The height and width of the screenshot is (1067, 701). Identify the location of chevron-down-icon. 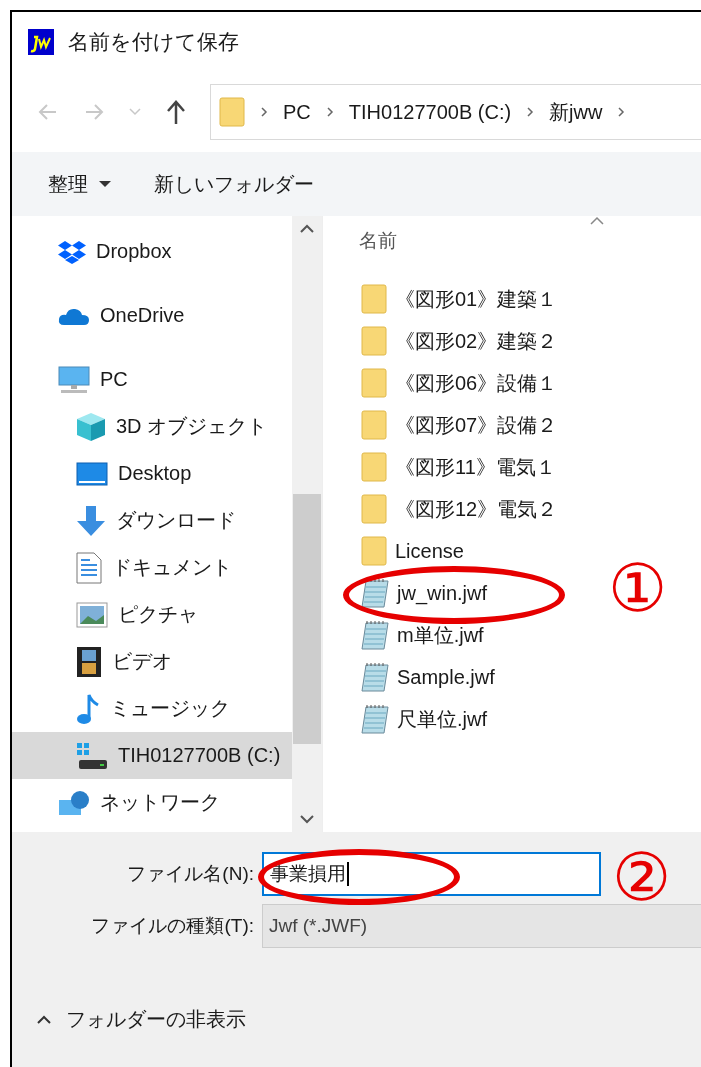
(135, 112).